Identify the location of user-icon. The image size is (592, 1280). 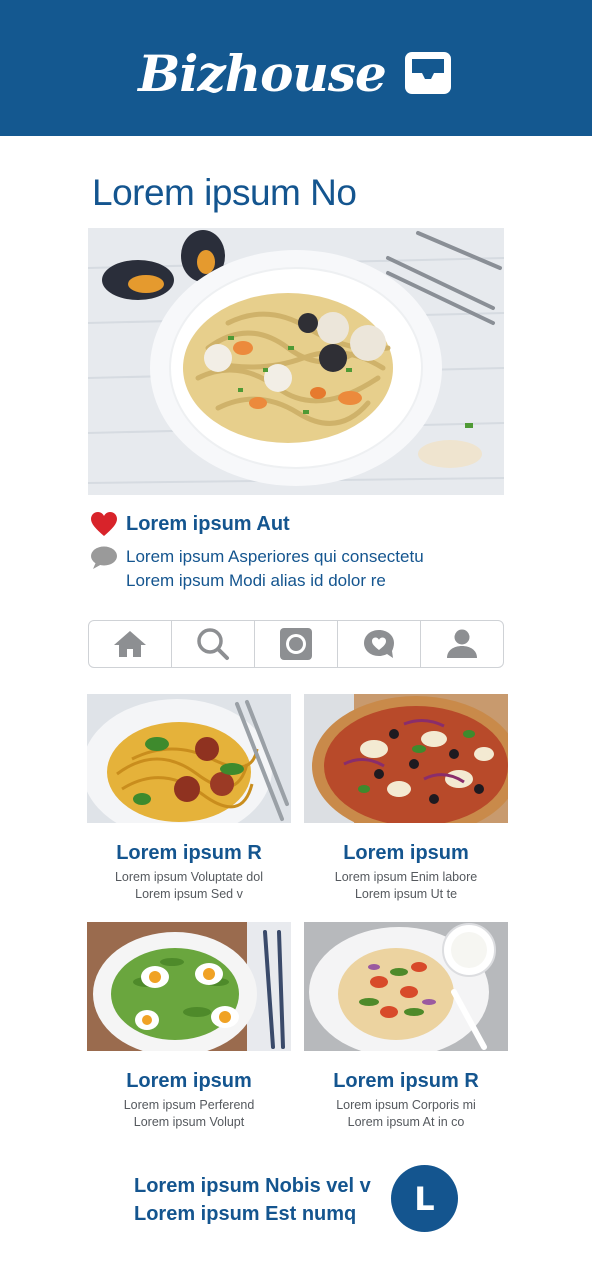
(462, 643).